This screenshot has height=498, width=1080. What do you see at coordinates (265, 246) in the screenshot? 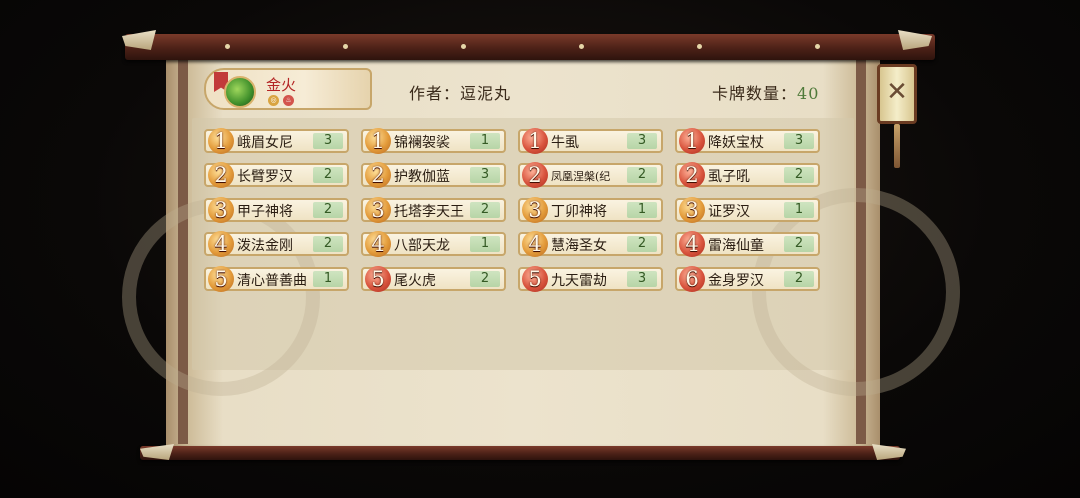
I see `card-name: 泼法金刚` at bounding box center [265, 246].